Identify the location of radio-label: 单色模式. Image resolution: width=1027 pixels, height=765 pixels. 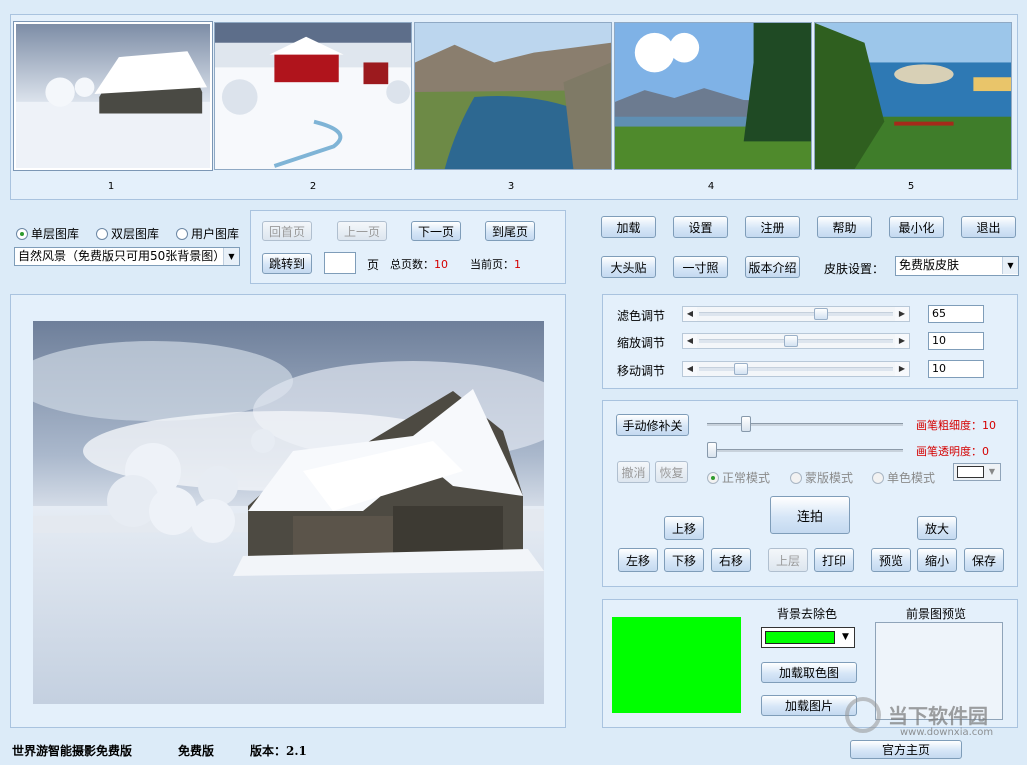
(911, 478).